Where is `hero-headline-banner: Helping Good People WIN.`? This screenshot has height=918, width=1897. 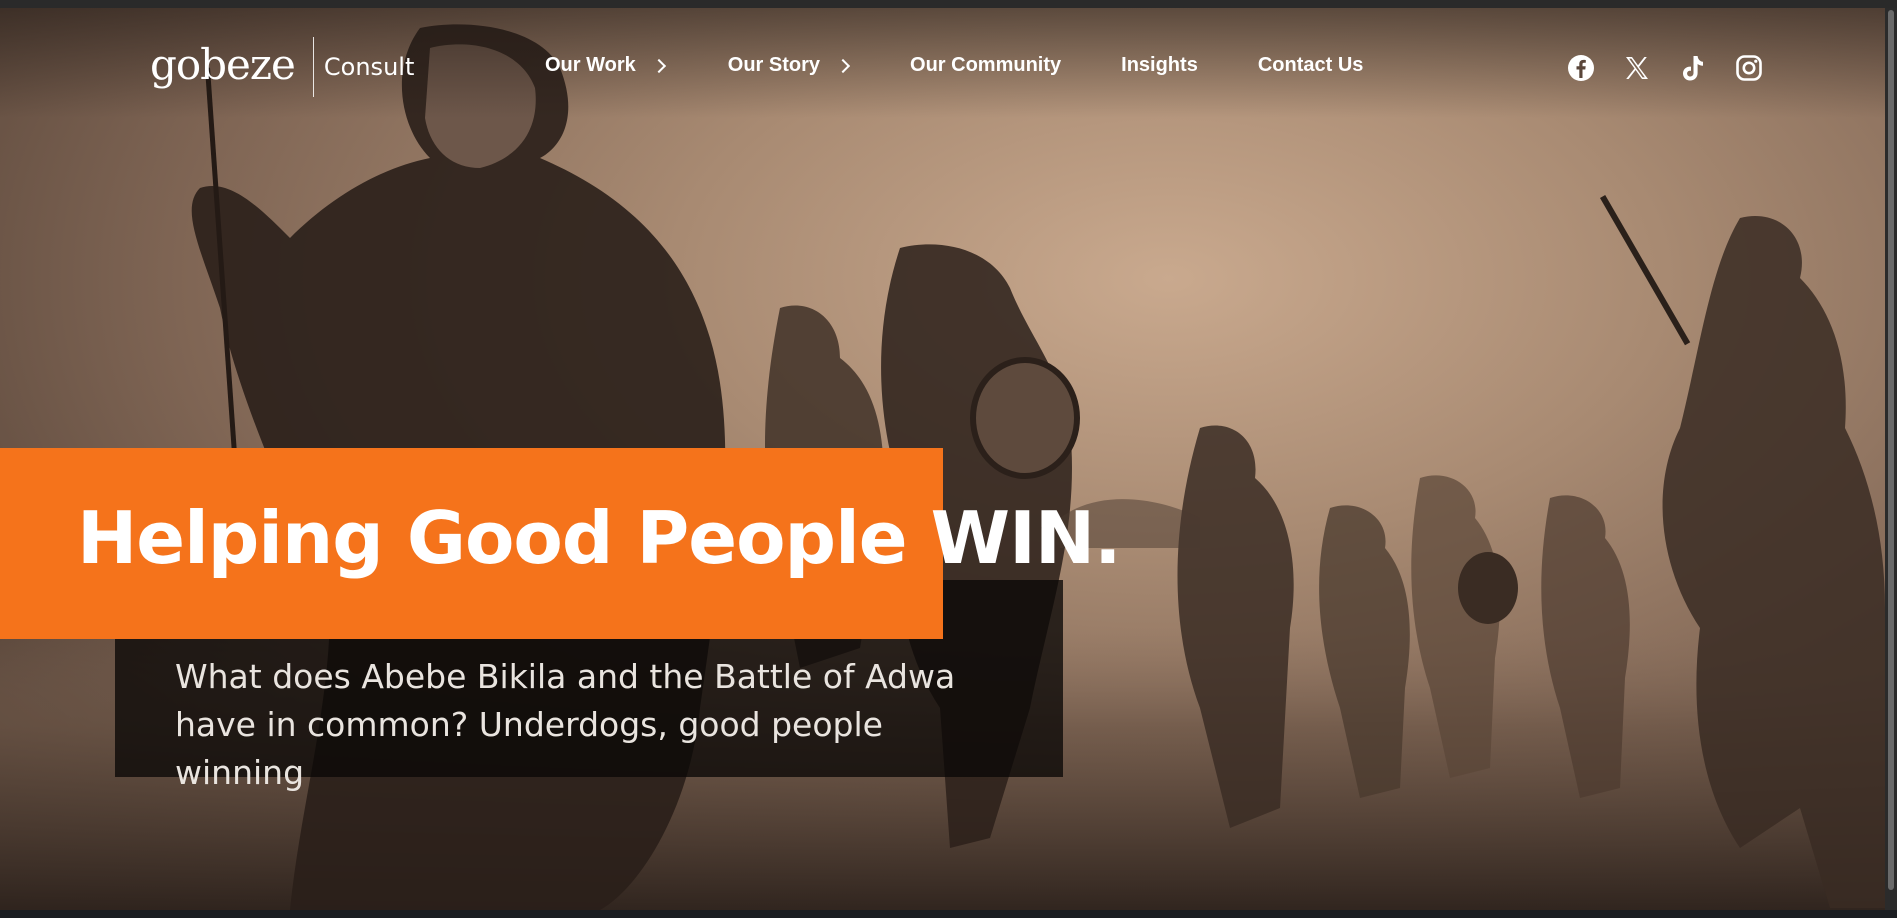 hero-headline-banner: Helping Good People WIN. is located at coordinates (560, 543).